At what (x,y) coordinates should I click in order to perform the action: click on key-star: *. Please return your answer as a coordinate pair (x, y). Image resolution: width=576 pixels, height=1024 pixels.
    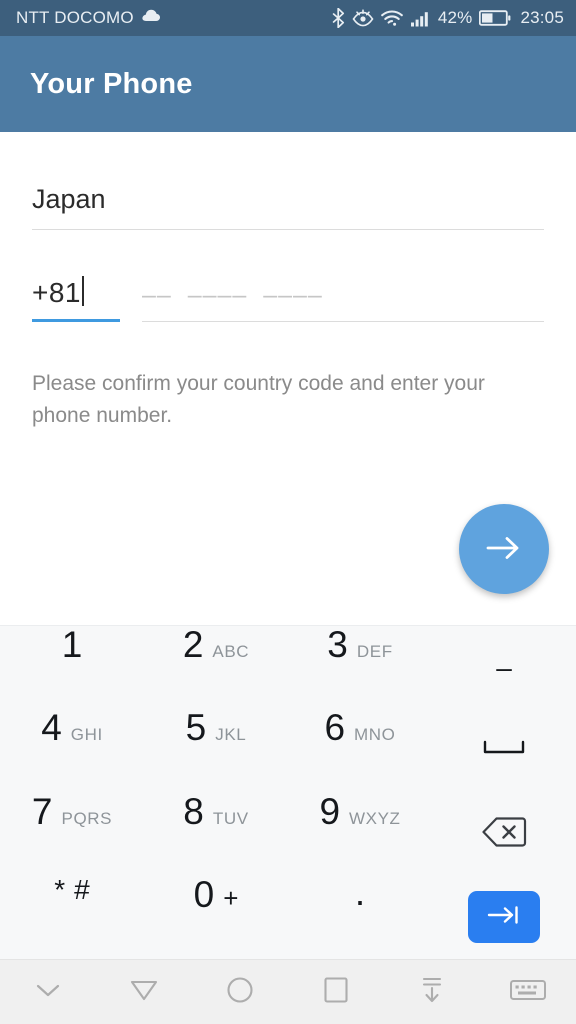
    Looking at the image, I should click on (60, 889).